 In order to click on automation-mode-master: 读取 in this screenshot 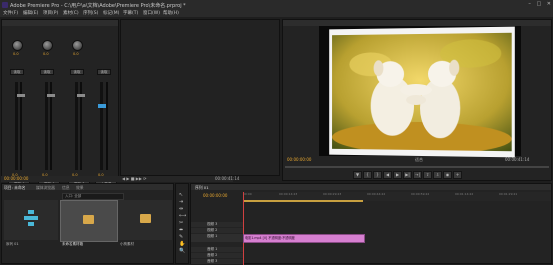, I will do `click(104, 72)`.